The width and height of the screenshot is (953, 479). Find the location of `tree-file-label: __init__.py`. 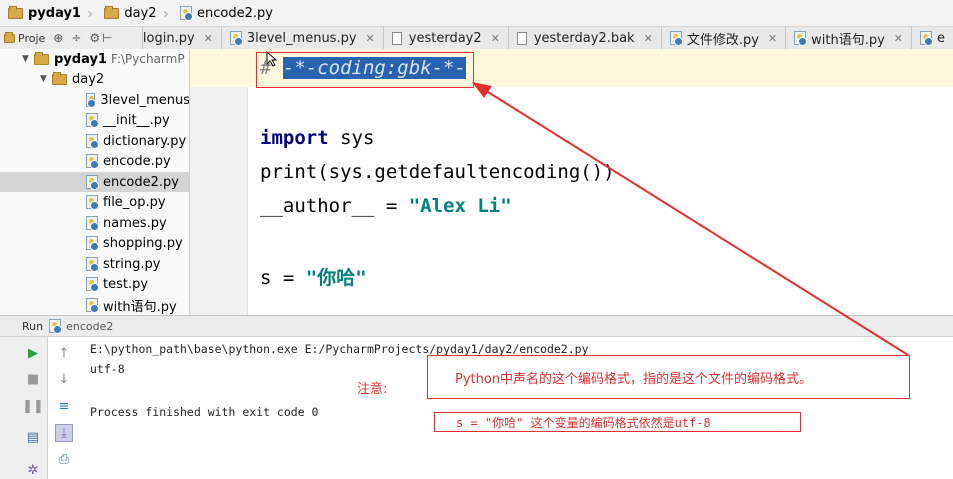

tree-file-label: __init__.py is located at coordinates (136, 120).